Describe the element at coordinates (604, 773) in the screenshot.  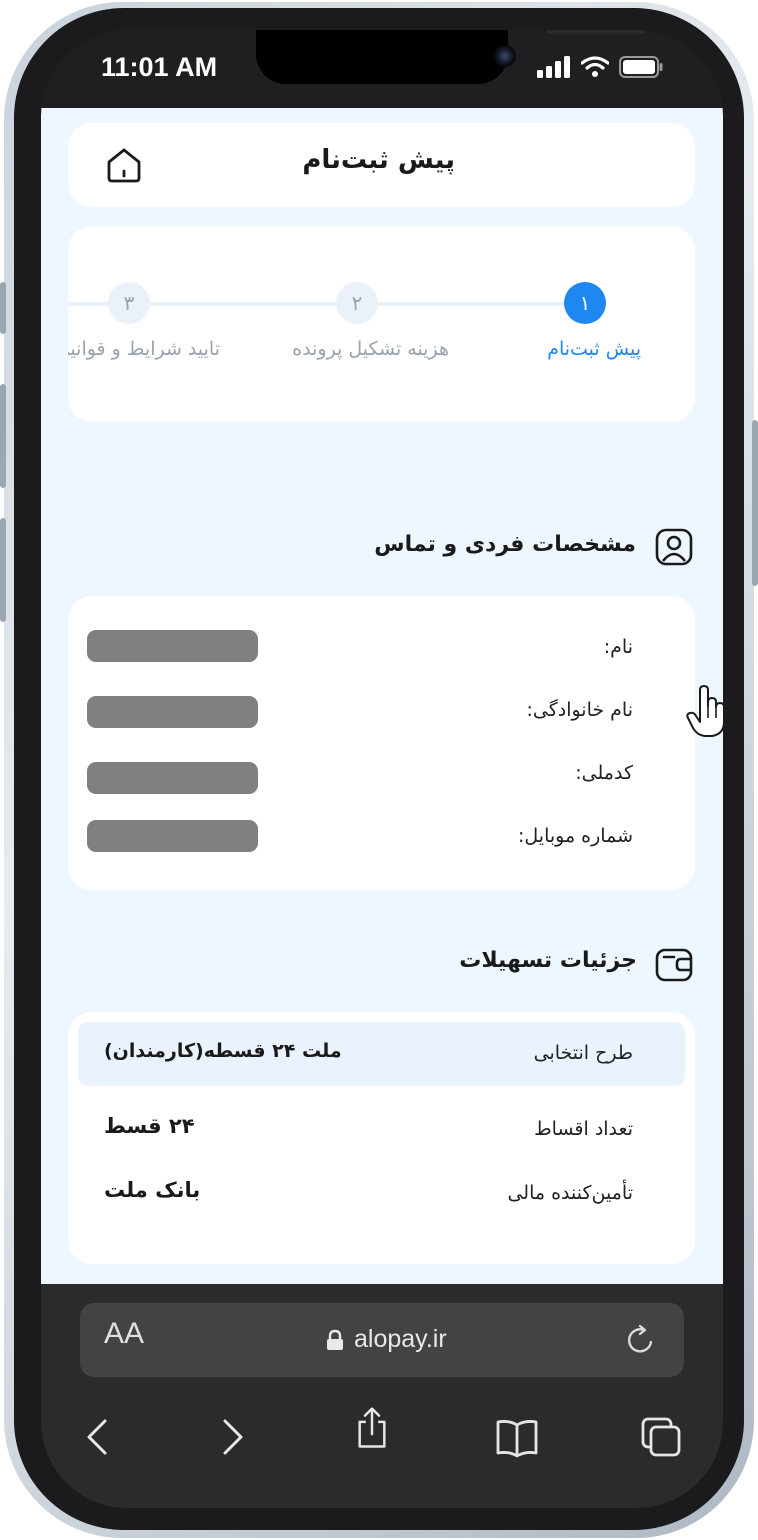
I see `field-label: کدملی:` at that location.